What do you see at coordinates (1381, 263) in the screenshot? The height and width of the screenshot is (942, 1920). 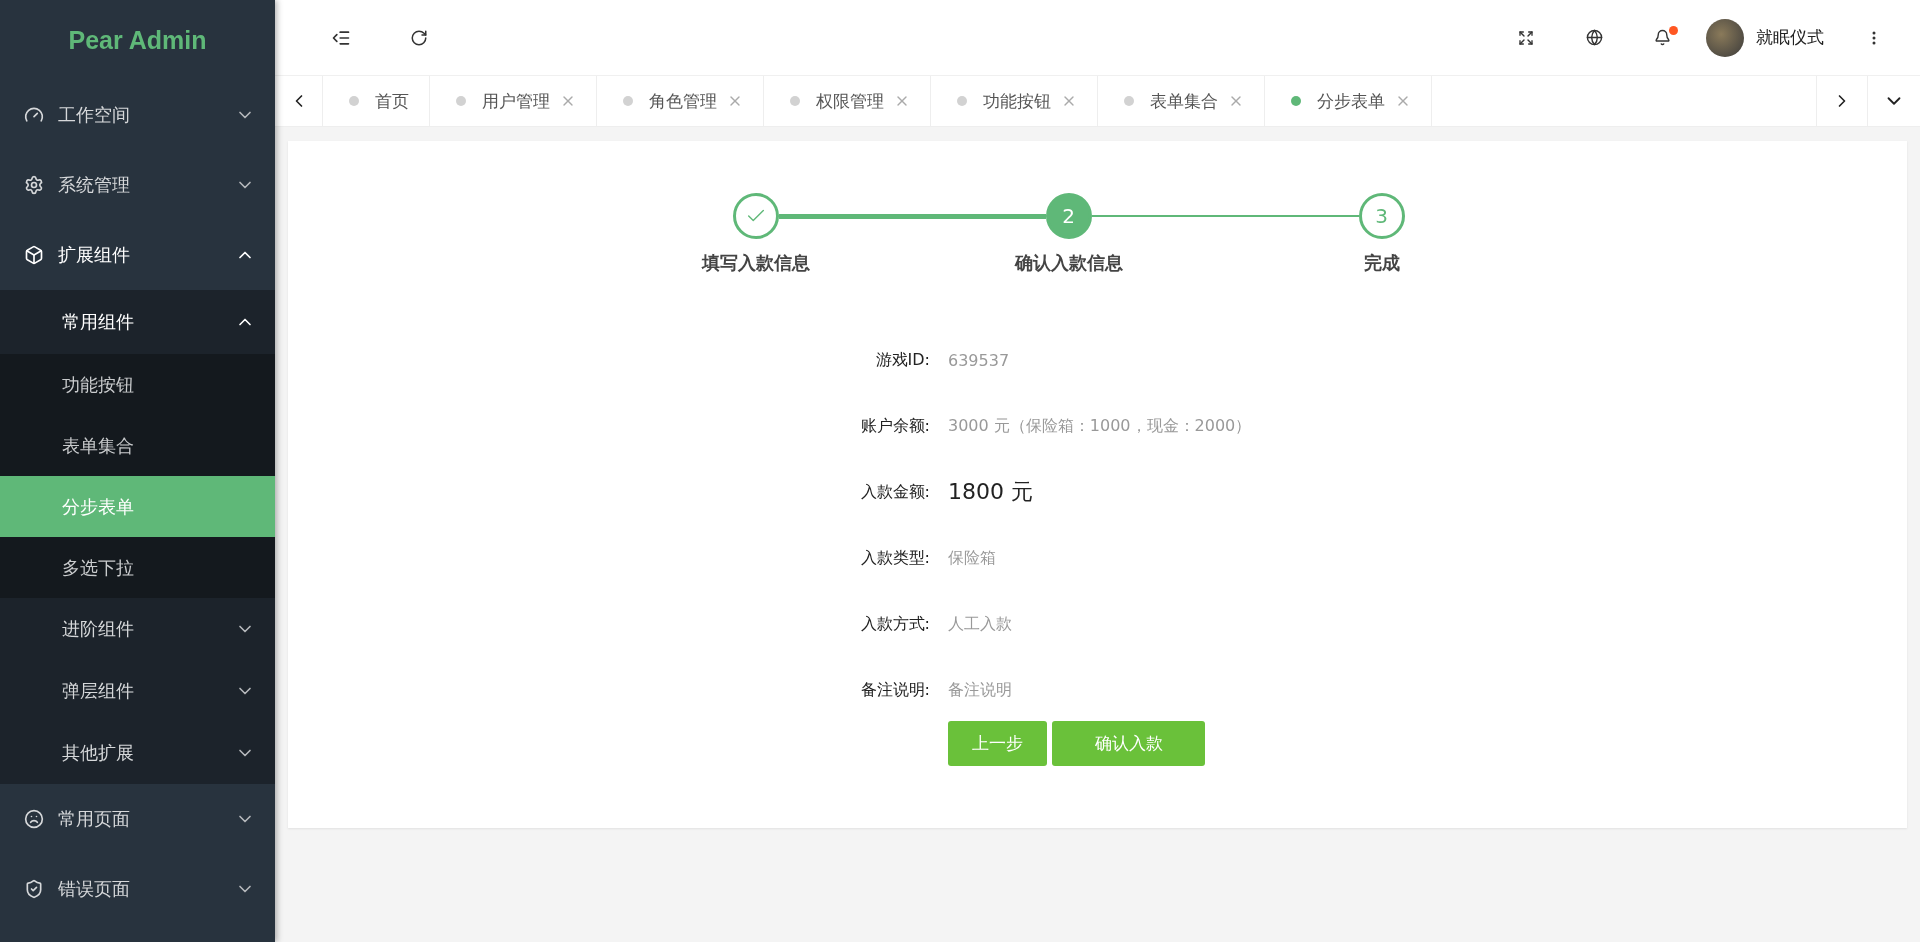 I see `step-label: 完成` at bounding box center [1381, 263].